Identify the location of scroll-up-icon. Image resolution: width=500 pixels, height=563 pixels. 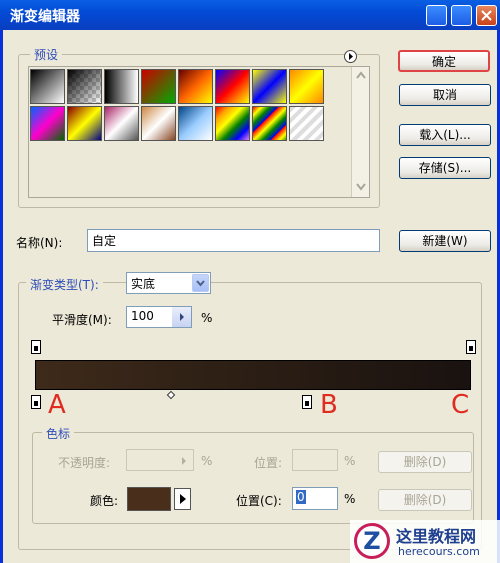
(361, 75).